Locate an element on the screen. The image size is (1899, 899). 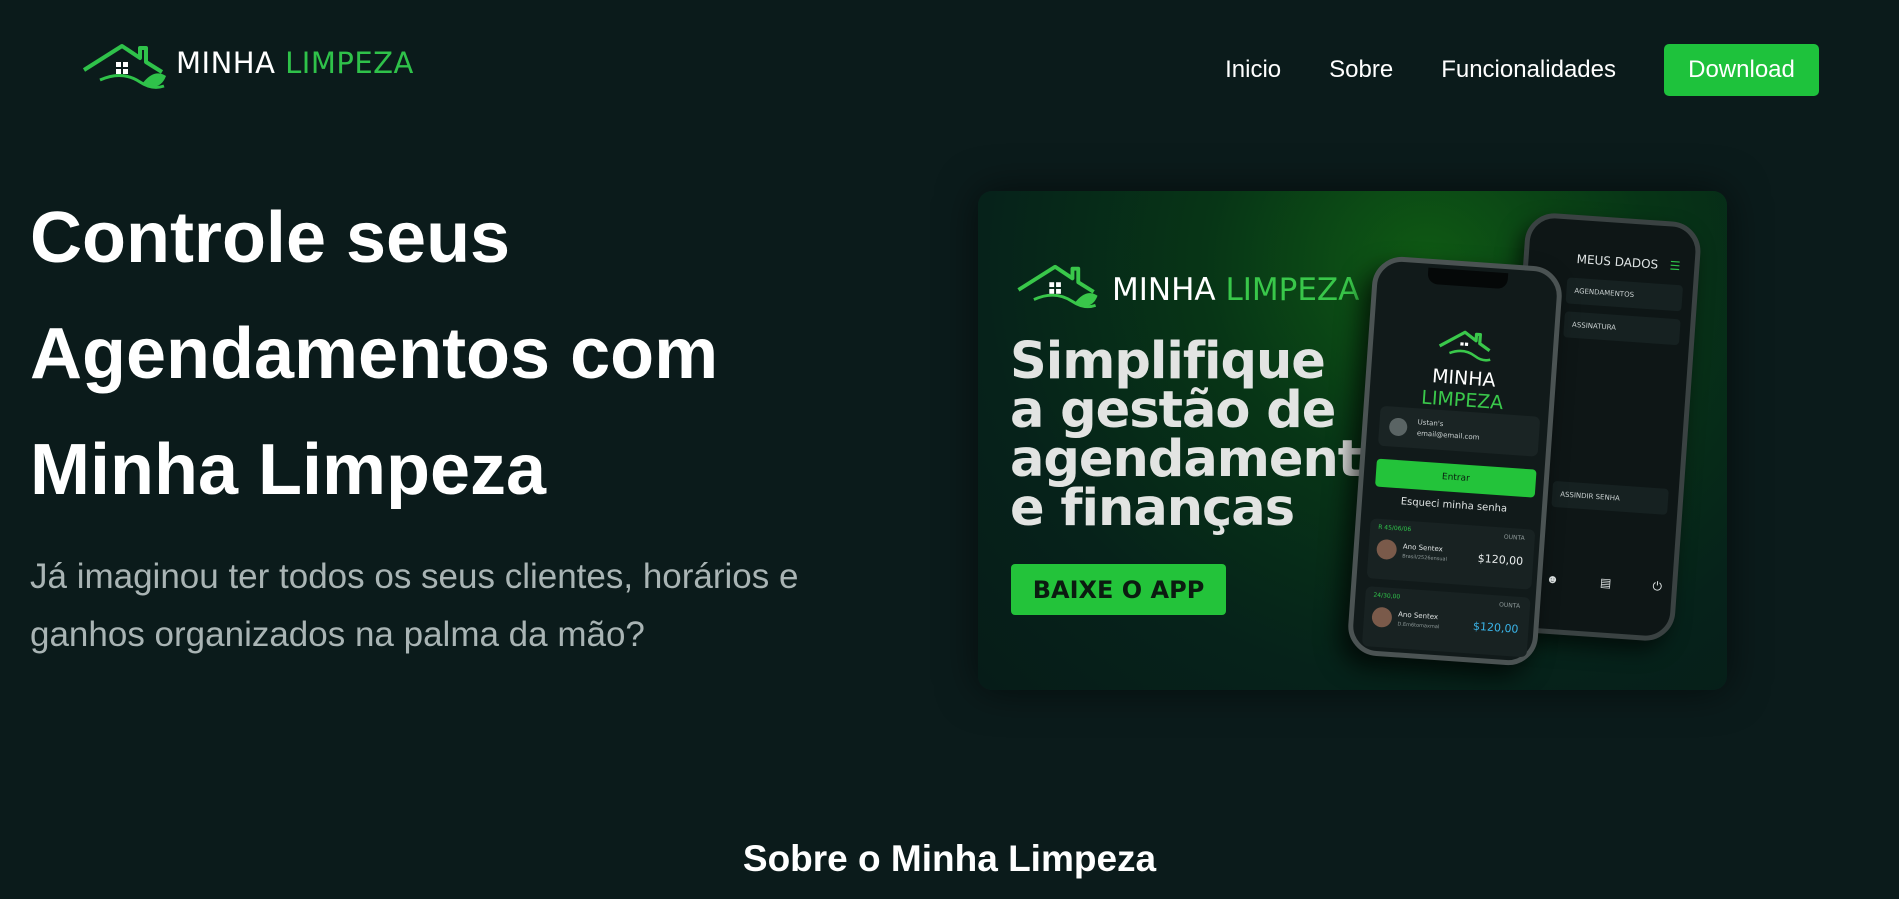
banner-download-app-button: BAIXE O APP is located at coordinates (1118, 589).